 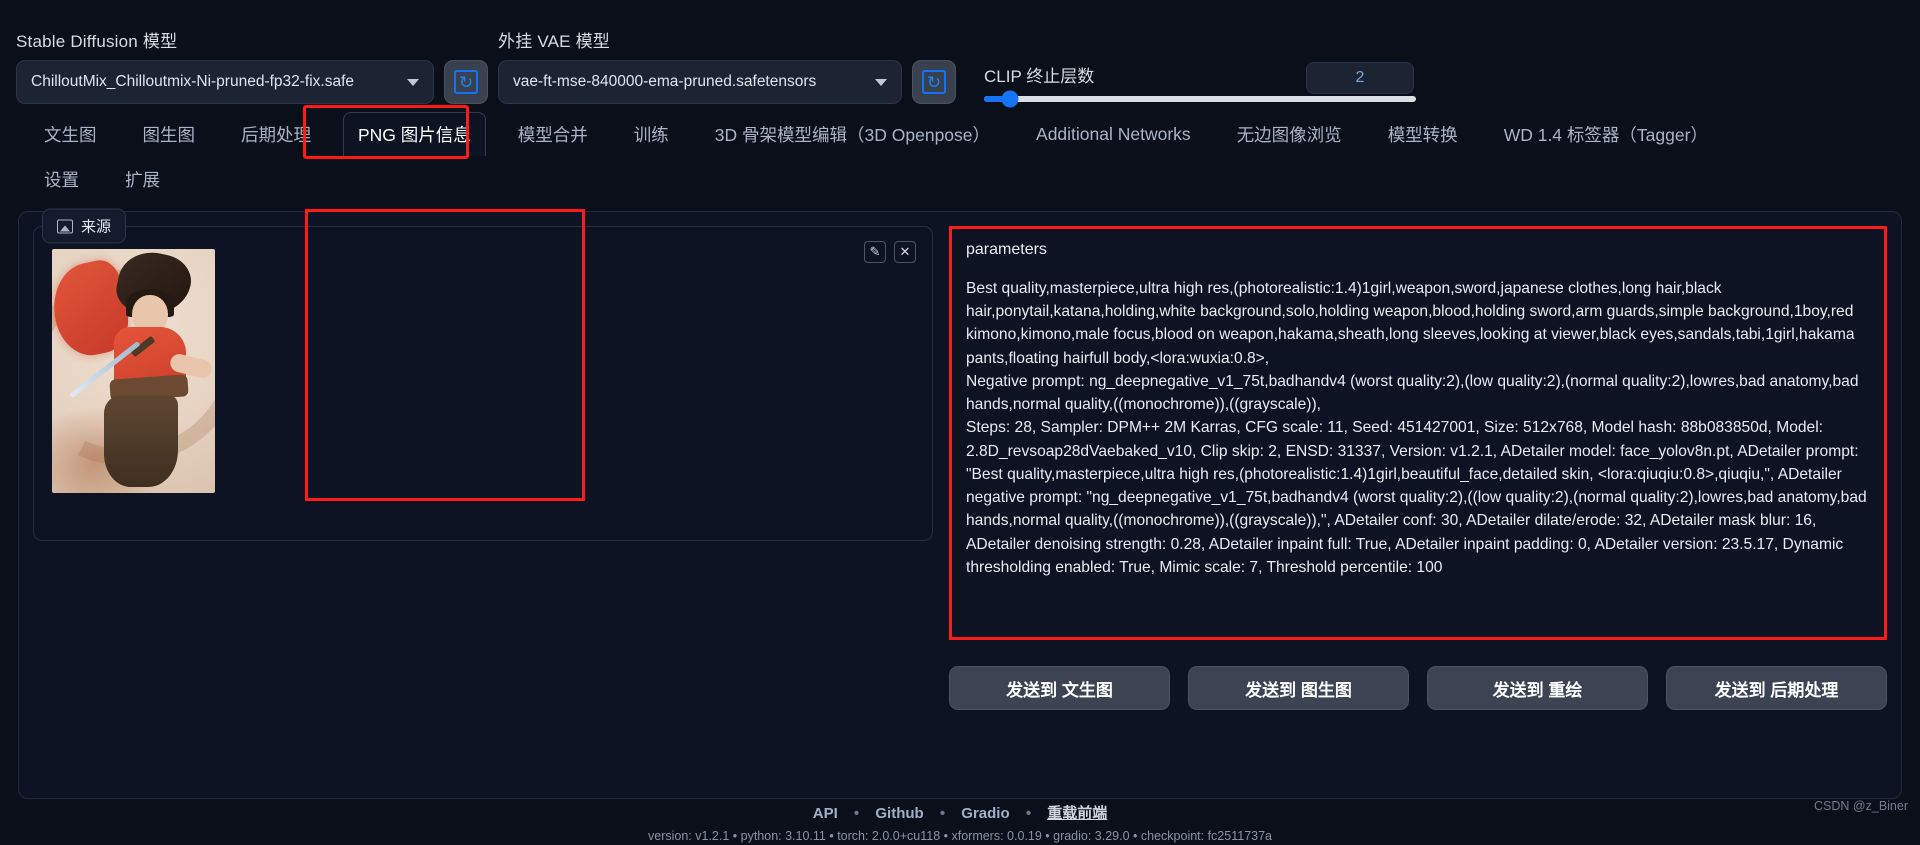 I want to click on tab-9: 模型转换, so click(x=1423, y=134).